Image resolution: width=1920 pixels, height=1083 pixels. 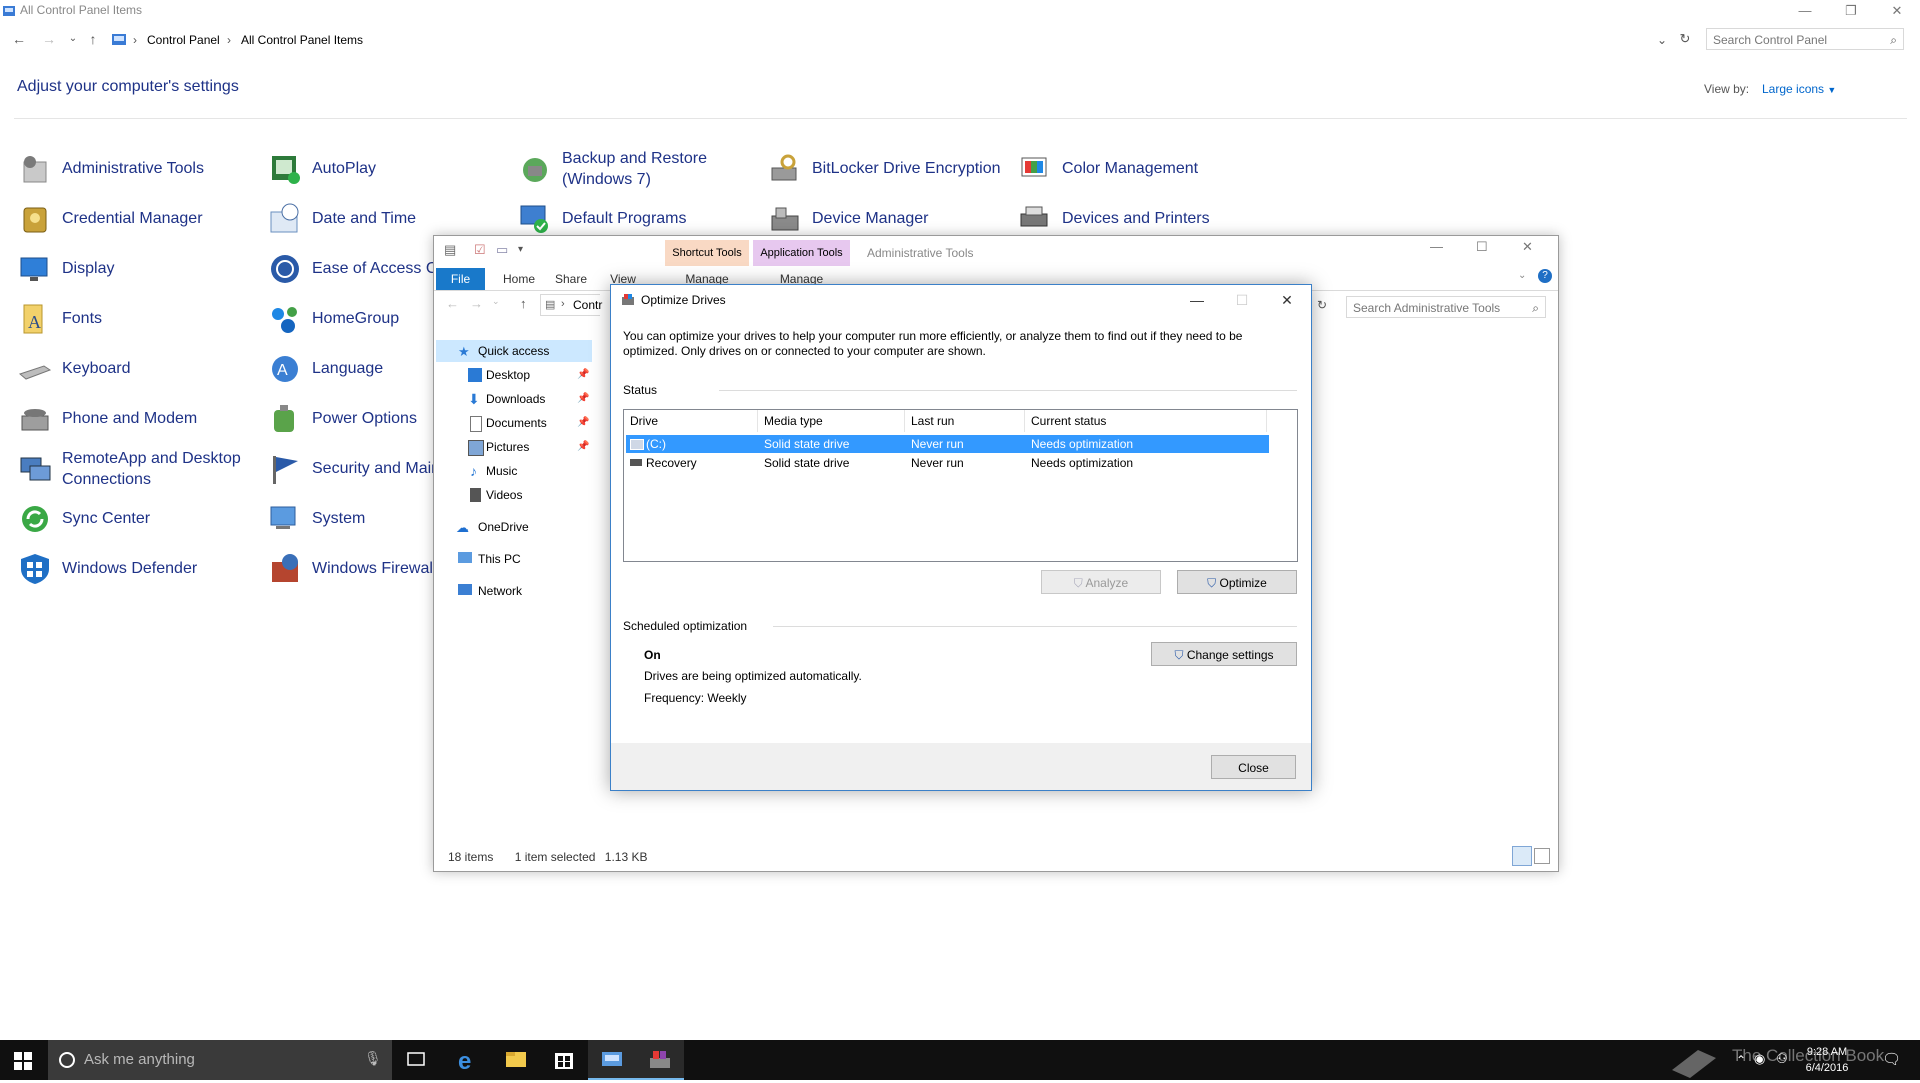 I want to click on notification-chevron-icon: ⌃, so click(x=1741, y=1060).